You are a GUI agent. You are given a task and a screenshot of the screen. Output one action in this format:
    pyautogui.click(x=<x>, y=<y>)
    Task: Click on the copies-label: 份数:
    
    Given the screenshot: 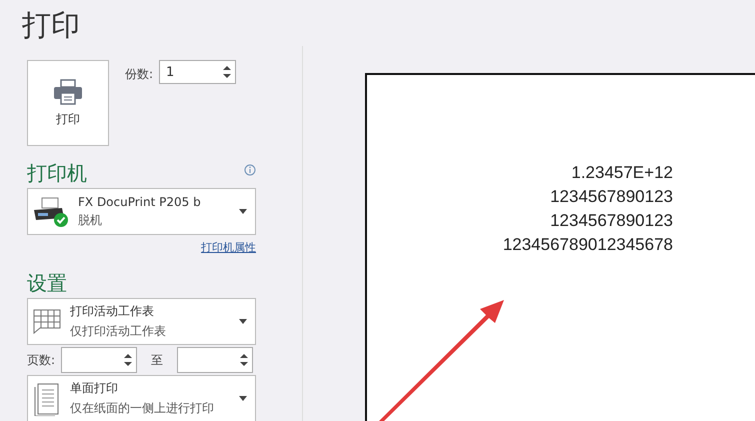 What is the action you would take?
    pyautogui.click(x=139, y=74)
    